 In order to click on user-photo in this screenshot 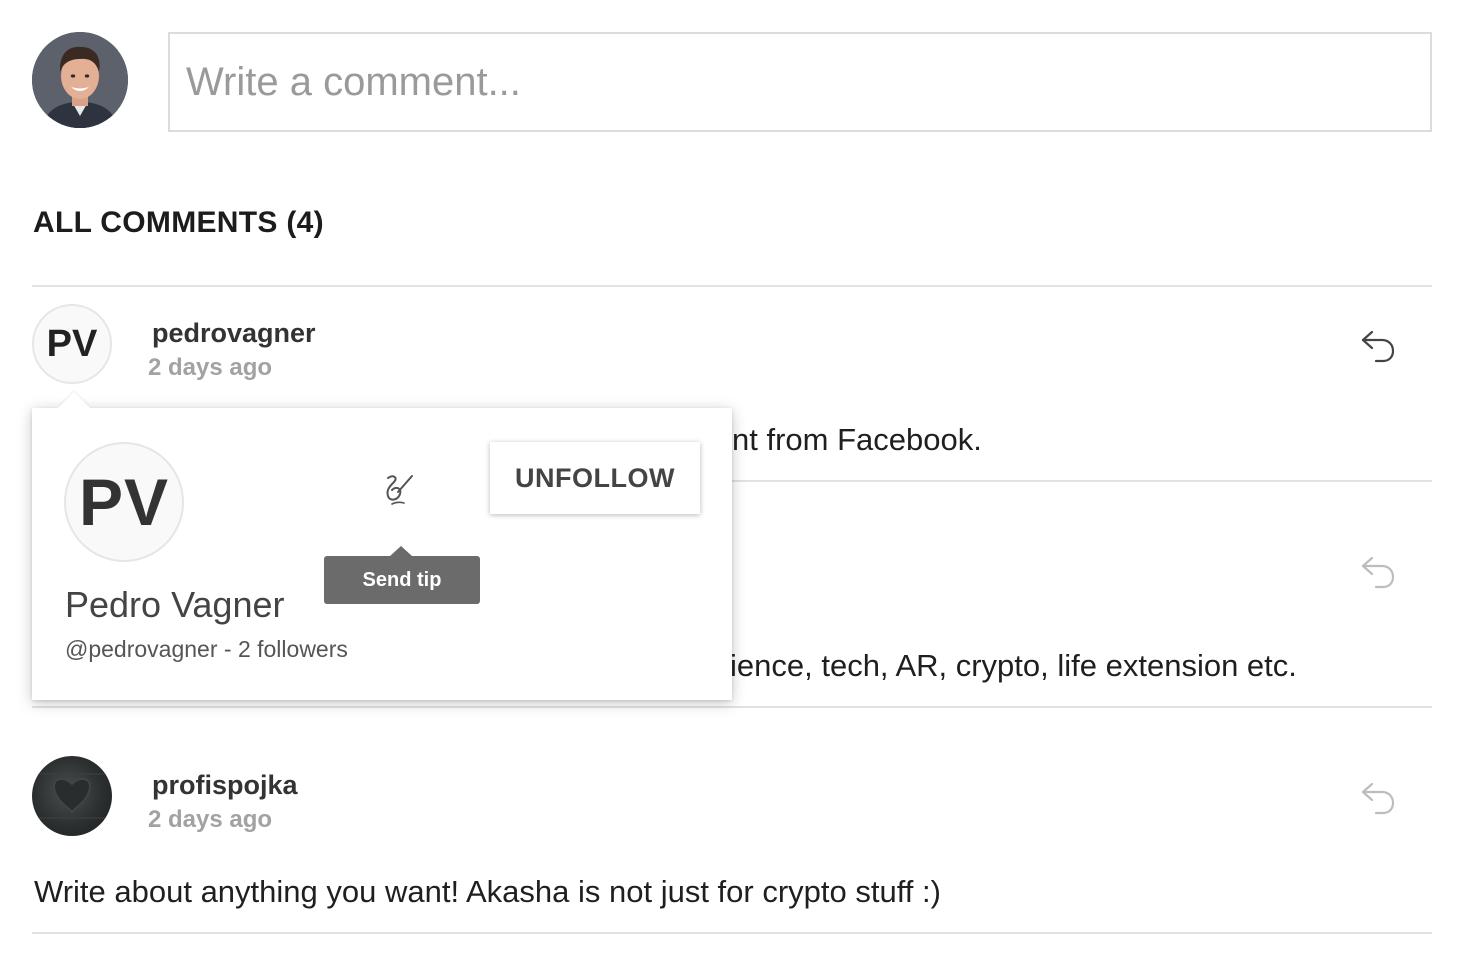, I will do `click(80, 80)`.